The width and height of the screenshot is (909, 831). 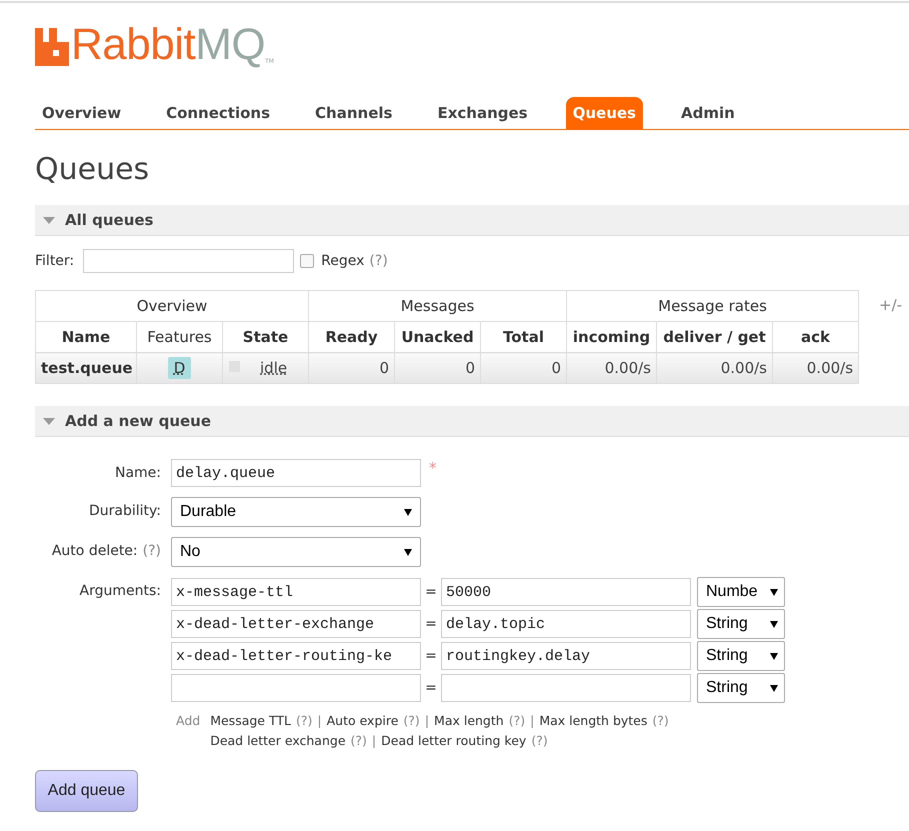 I want to click on name-field: delay.queue, so click(x=296, y=473).